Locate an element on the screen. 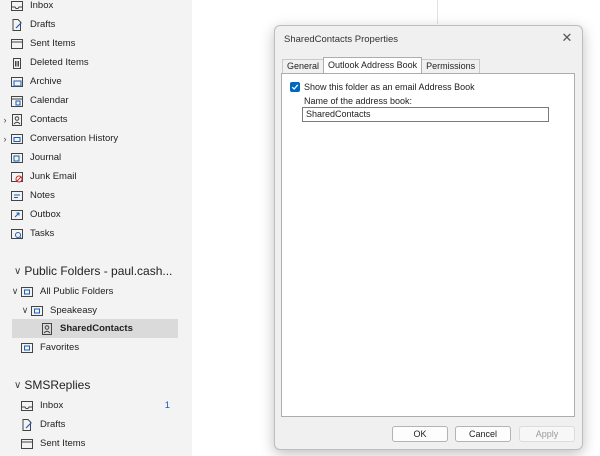  checkmark-icon is located at coordinates (295, 87).